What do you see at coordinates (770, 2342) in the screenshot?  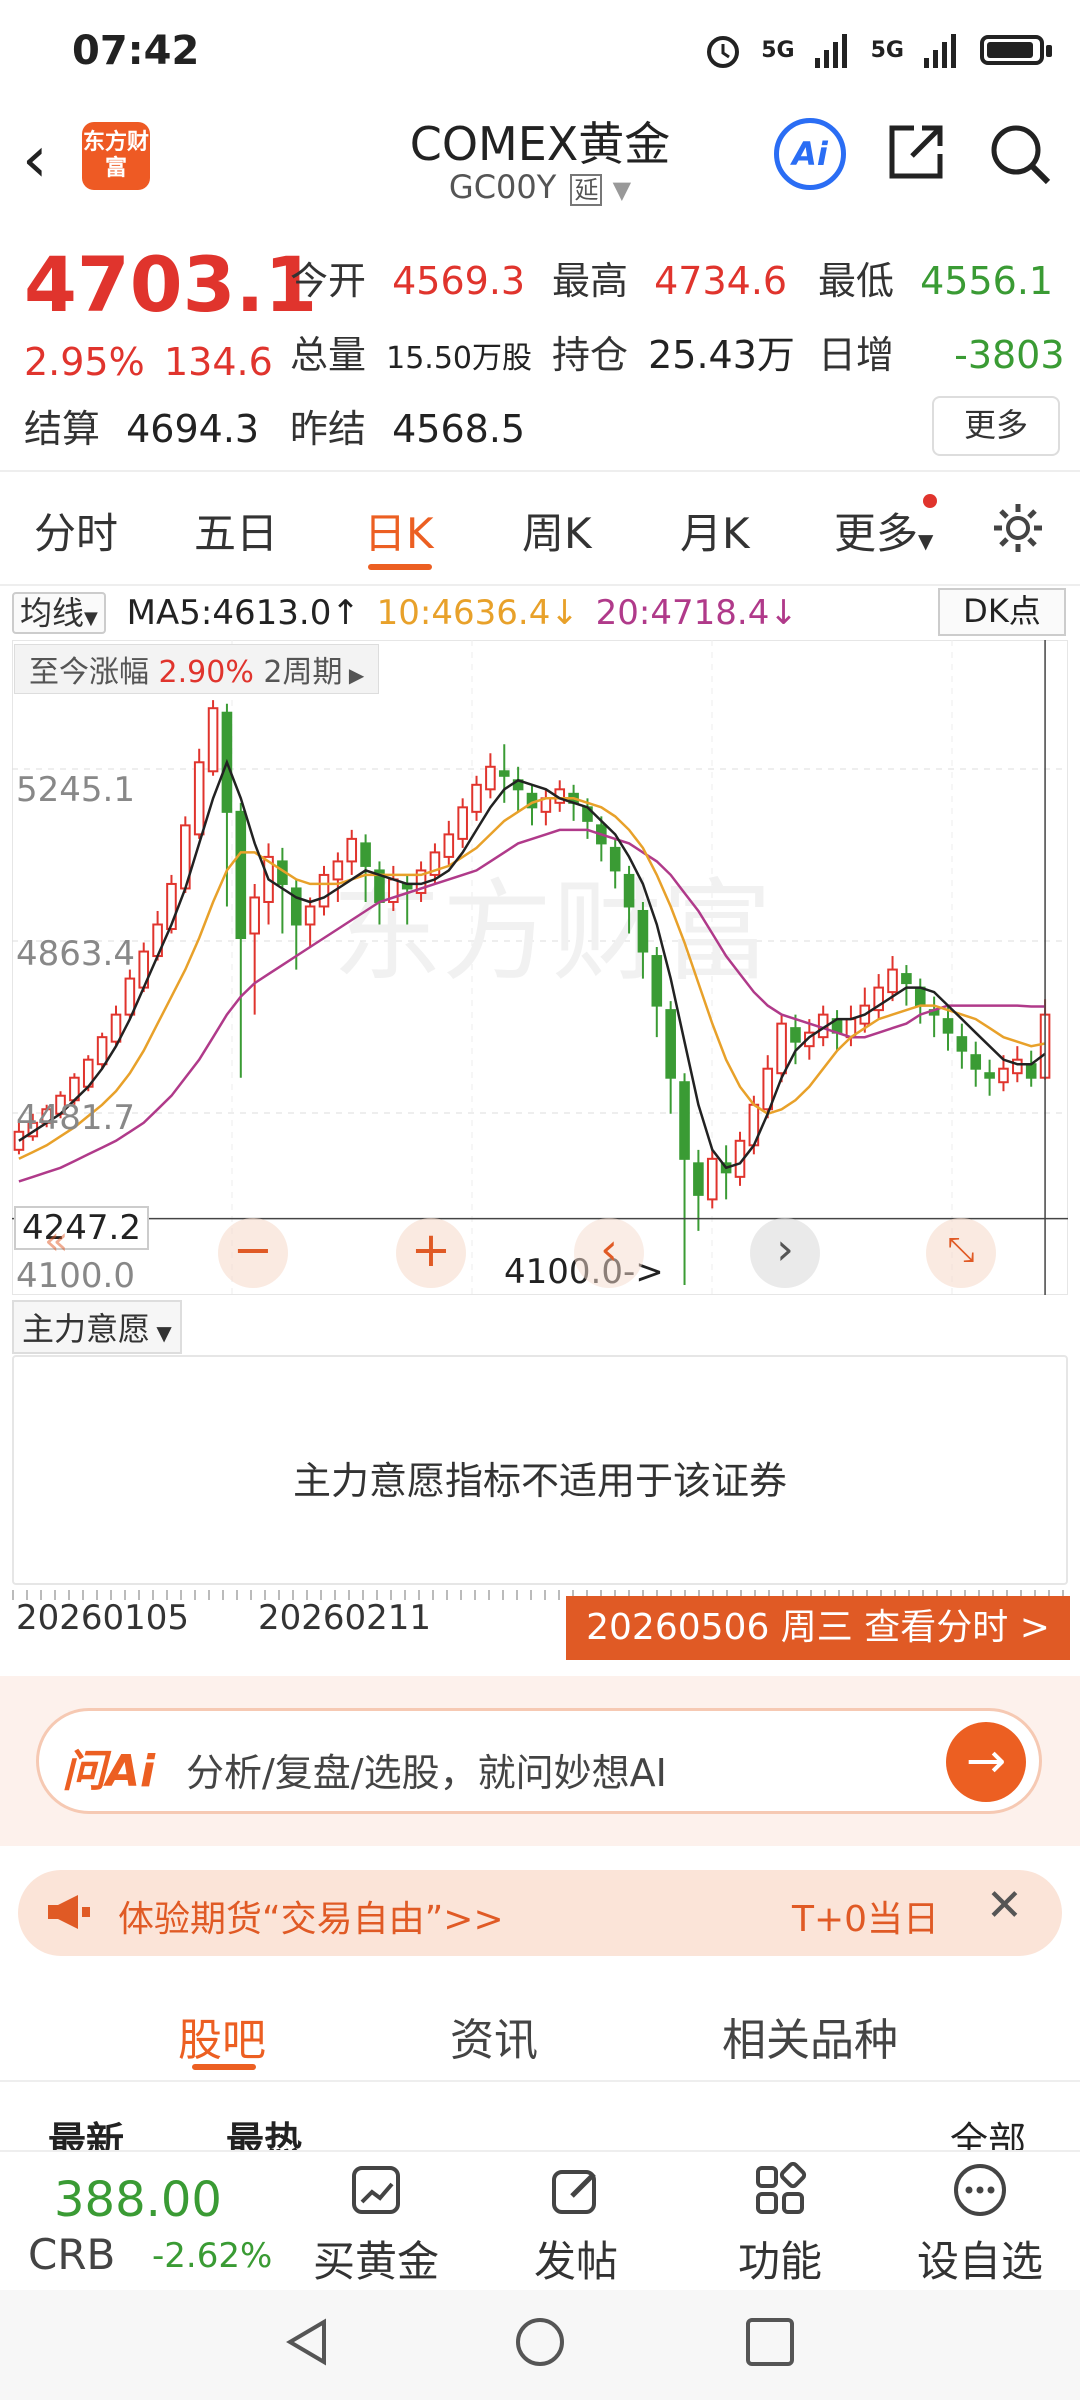 I see `nav-recents-icon` at bounding box center [770, 2342].